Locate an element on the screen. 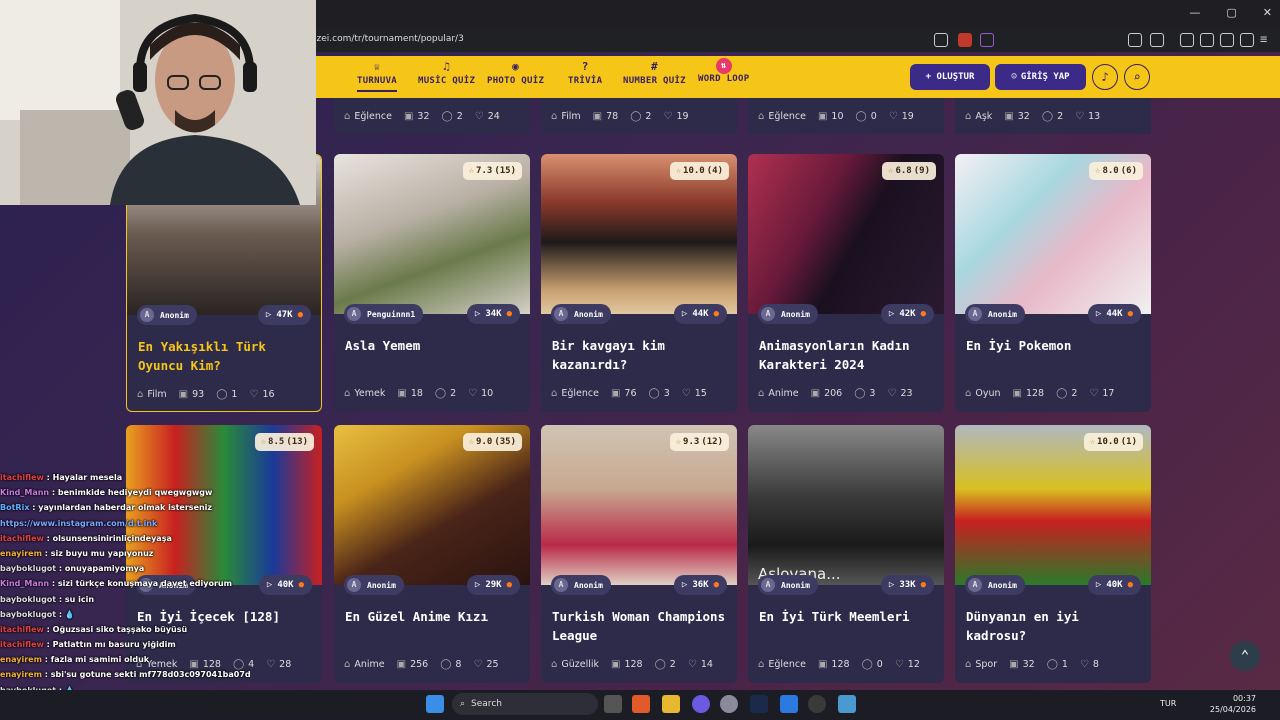 The width and height of the screenshot is (1280, 720). minimize-button: — is located at coordinates (1194, 12).